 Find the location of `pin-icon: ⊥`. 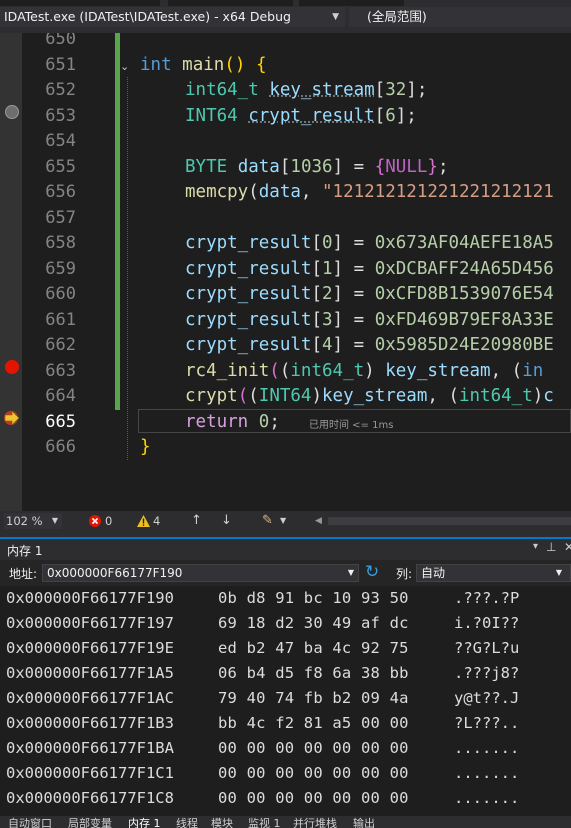

pin-icon: ⊥ is located at coordinates (551, 547).